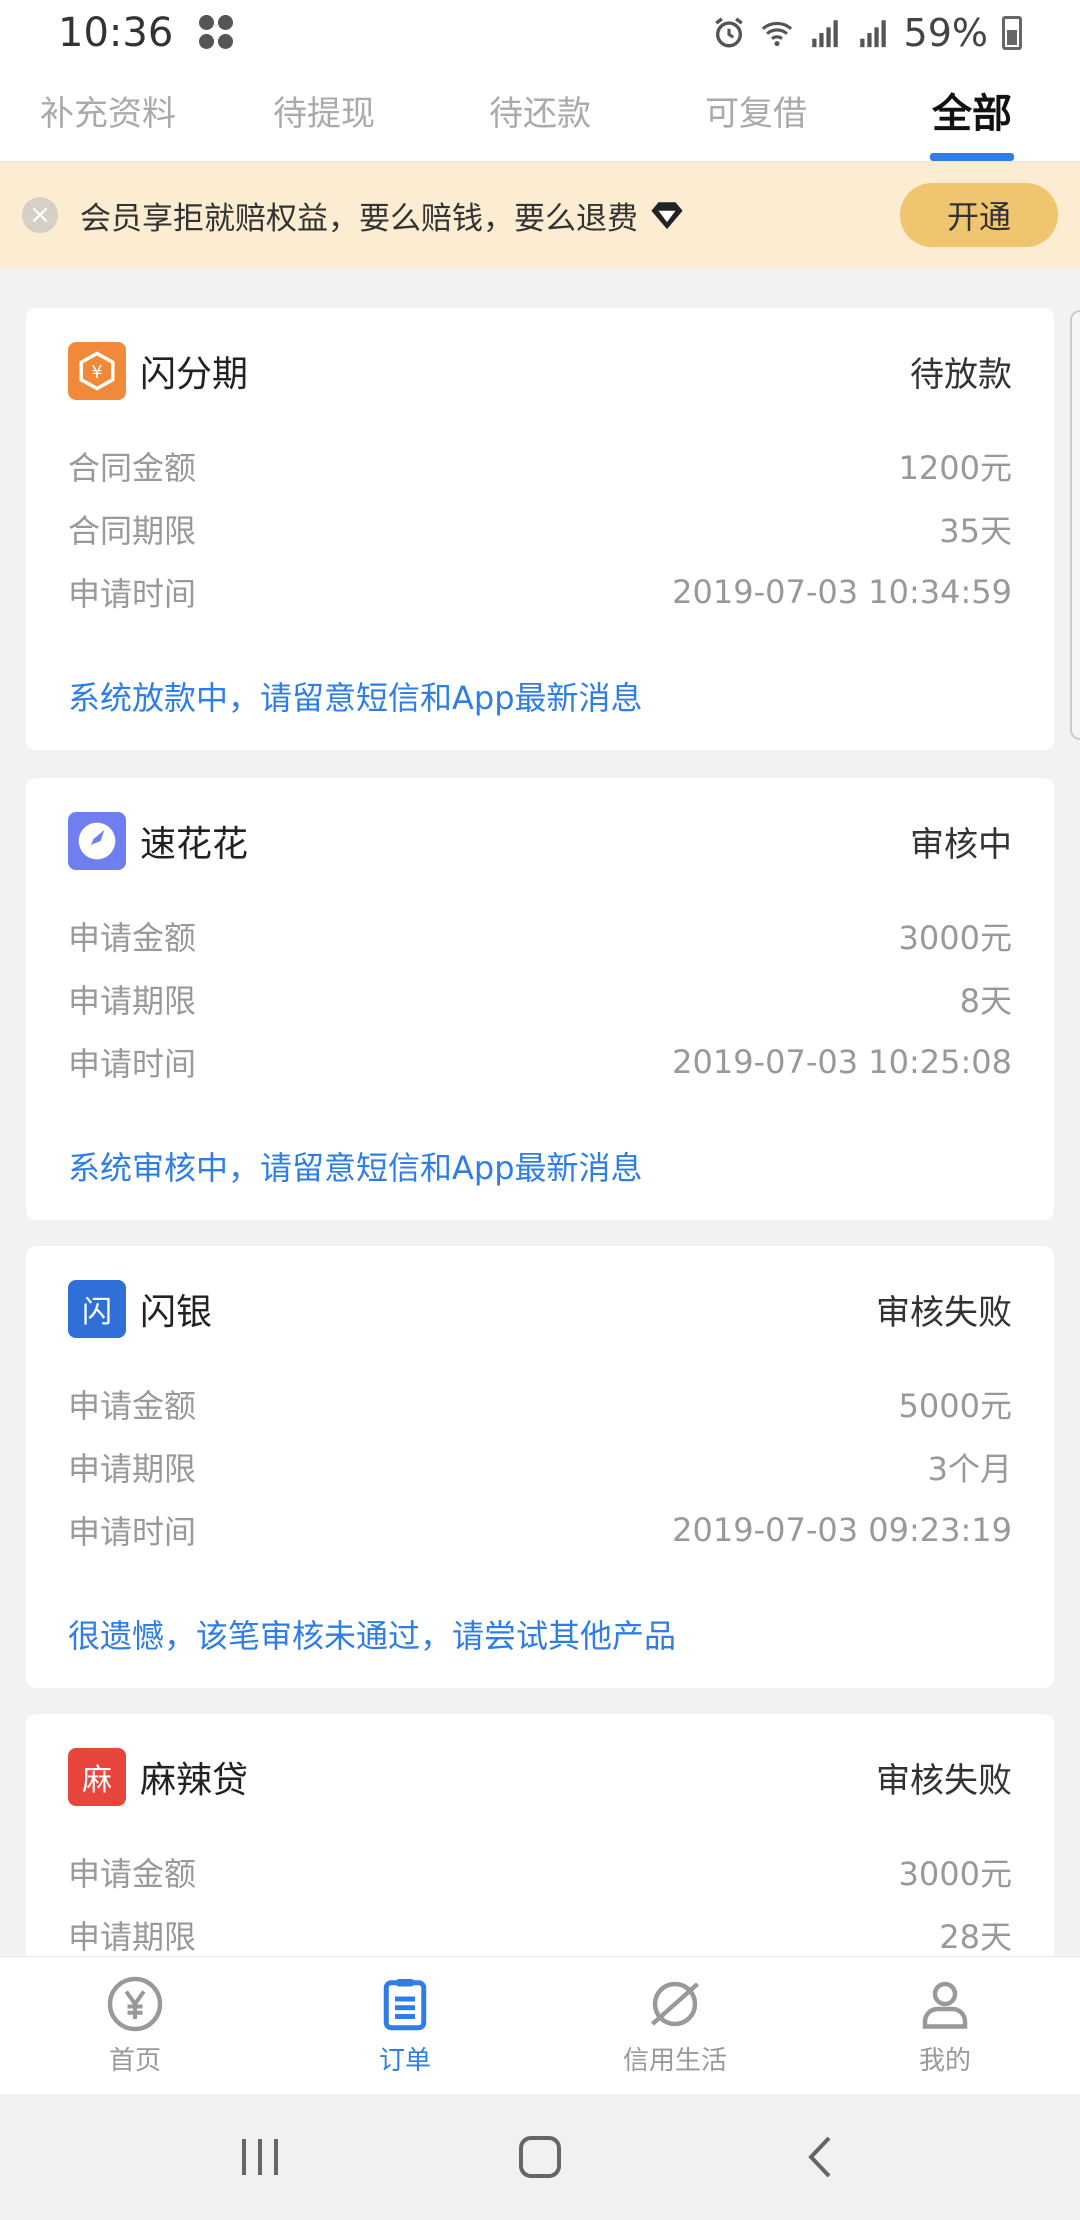 The height and width of the screenshot is (2220, 1080). Describe the element at coordinates (776, 34) in the screenshot. I see `wifi-icon` at that location.